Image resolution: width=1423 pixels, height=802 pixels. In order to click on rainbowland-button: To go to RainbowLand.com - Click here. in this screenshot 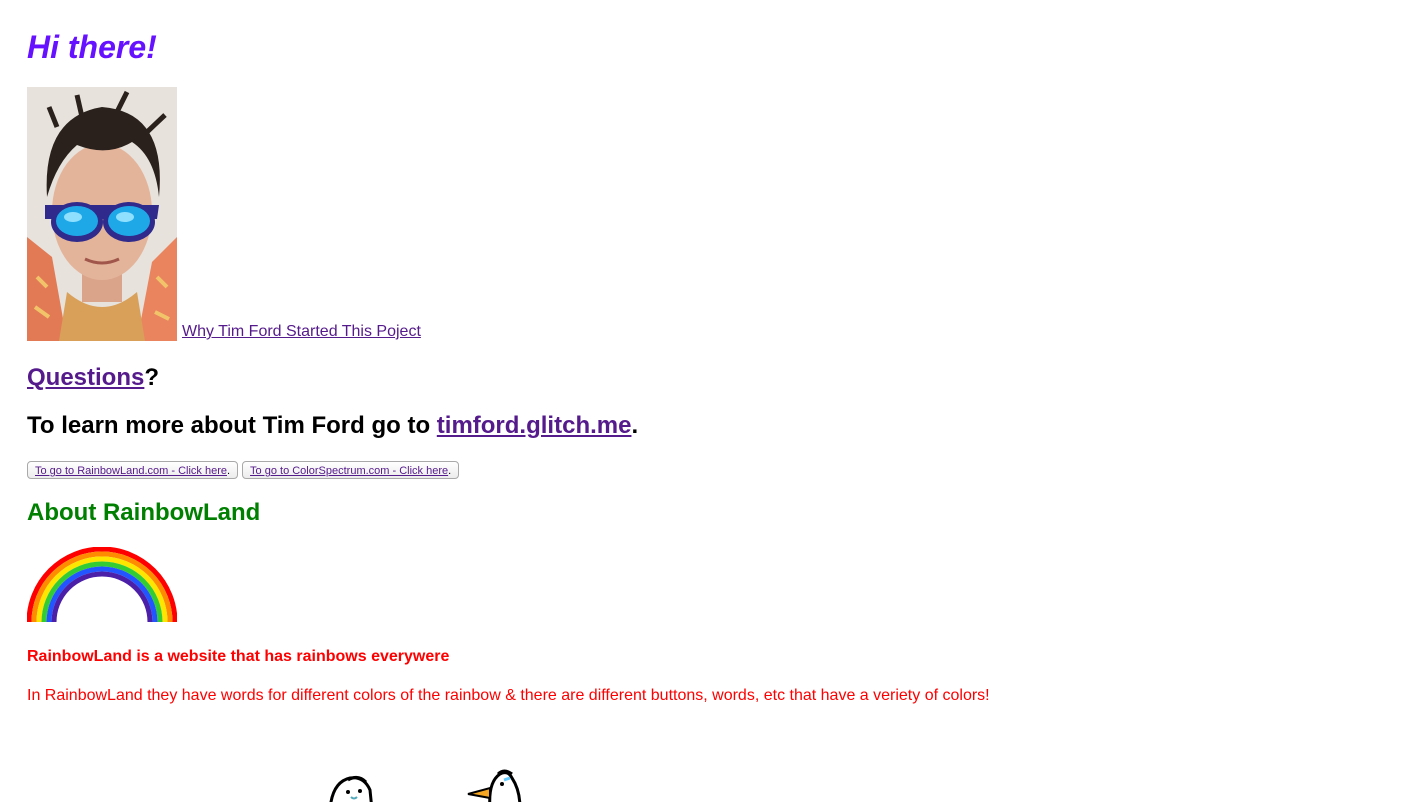, I will do `click(133, 470)`.